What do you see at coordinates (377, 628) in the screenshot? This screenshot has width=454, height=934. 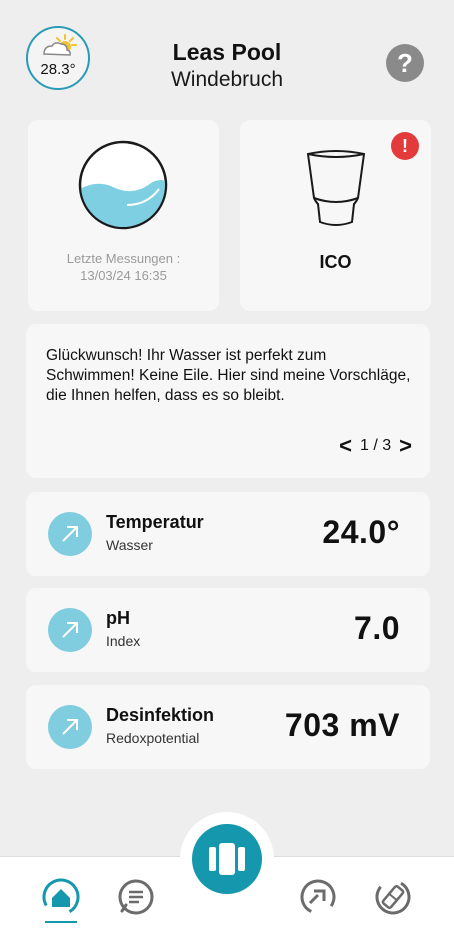 I see `metric-value: 7.0` at bounding box center [377, 628].